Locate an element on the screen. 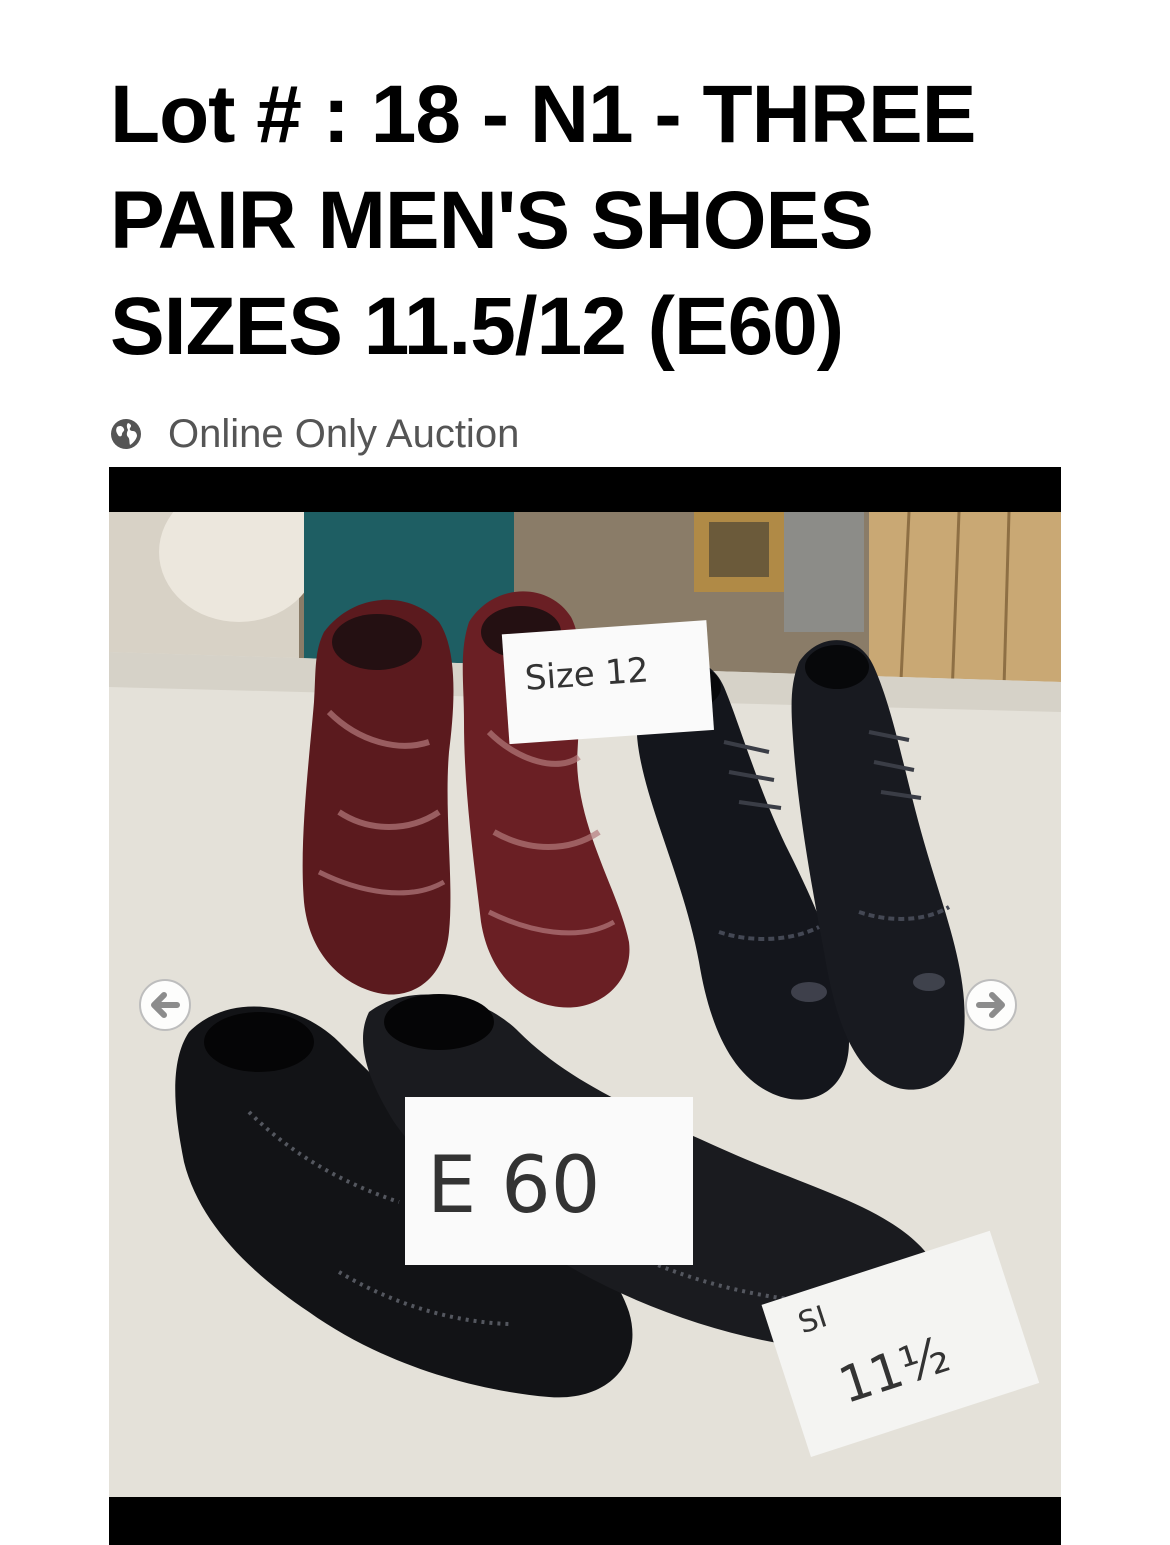 Image resolution: width=1170 pixels, height=1545 pixels. size-12-card: Size 12 is located at coordinates (607, 682).